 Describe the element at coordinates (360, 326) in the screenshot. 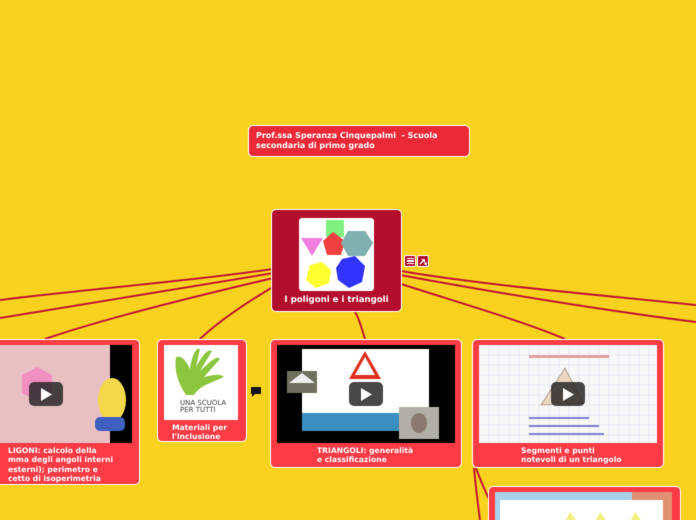

I see `connector-line` at that location.